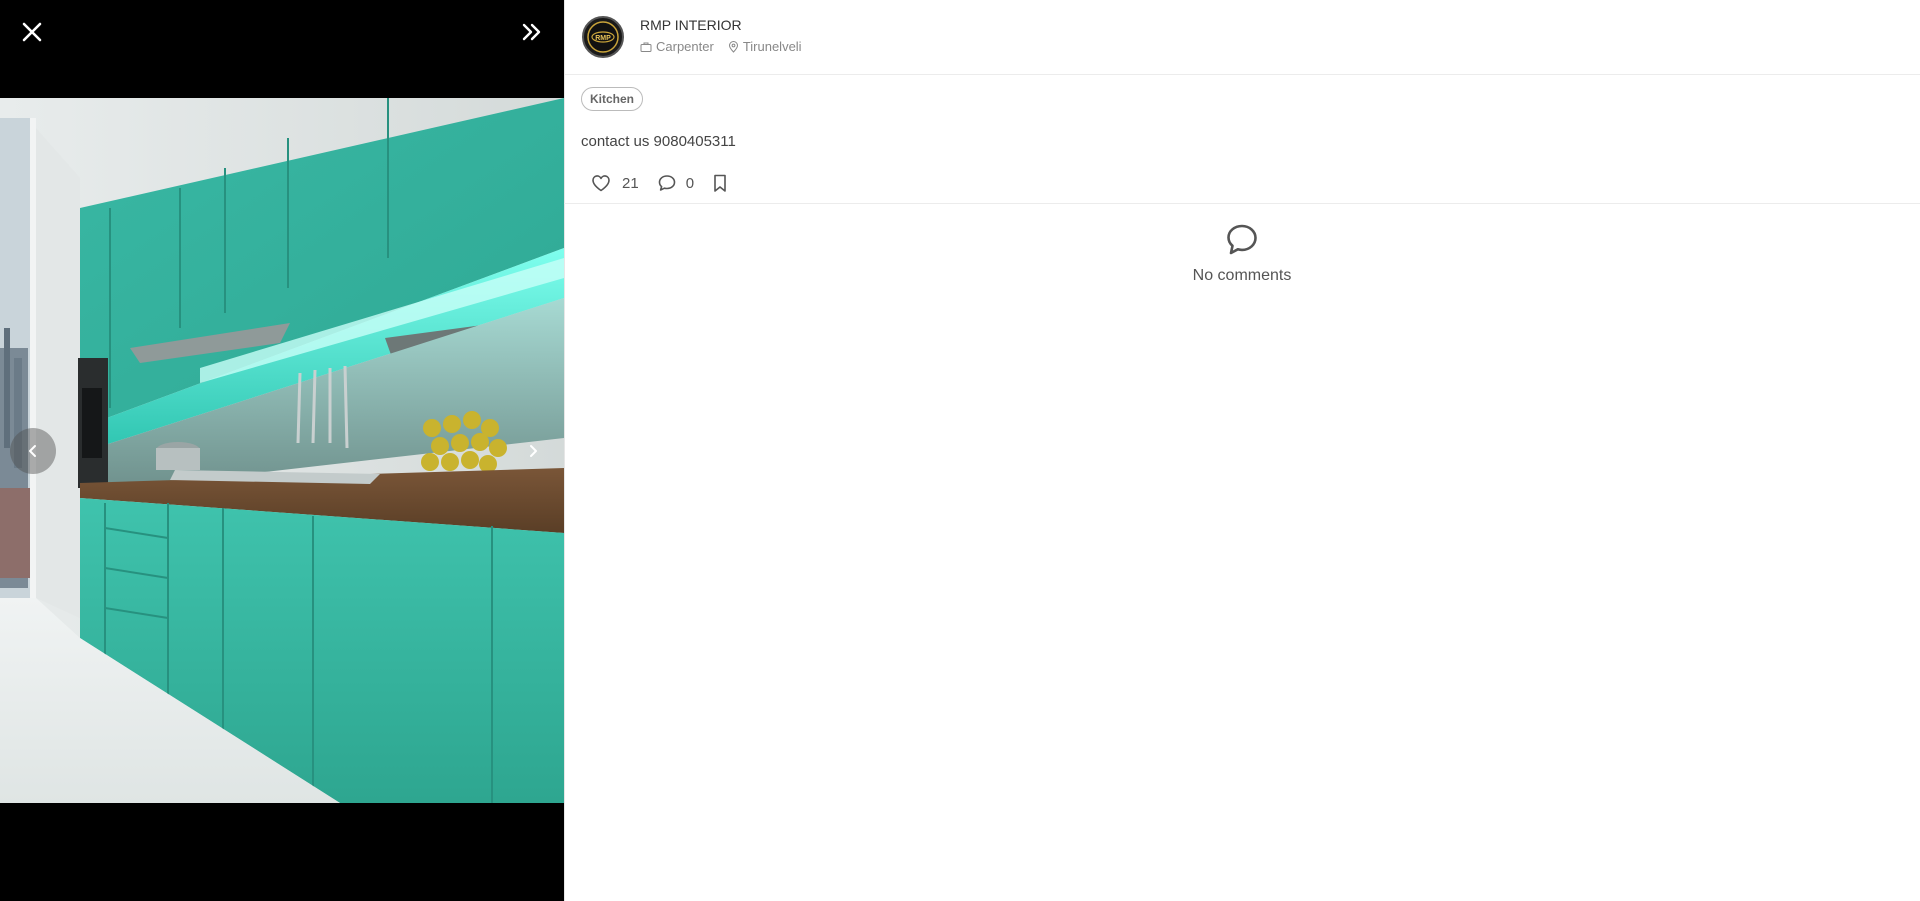 Image resolution: width=1920 pixels, height=901 pixels. Describe the element at coordinates (690, 183) in the screenshot. I see `comment-count: 0` at that location.